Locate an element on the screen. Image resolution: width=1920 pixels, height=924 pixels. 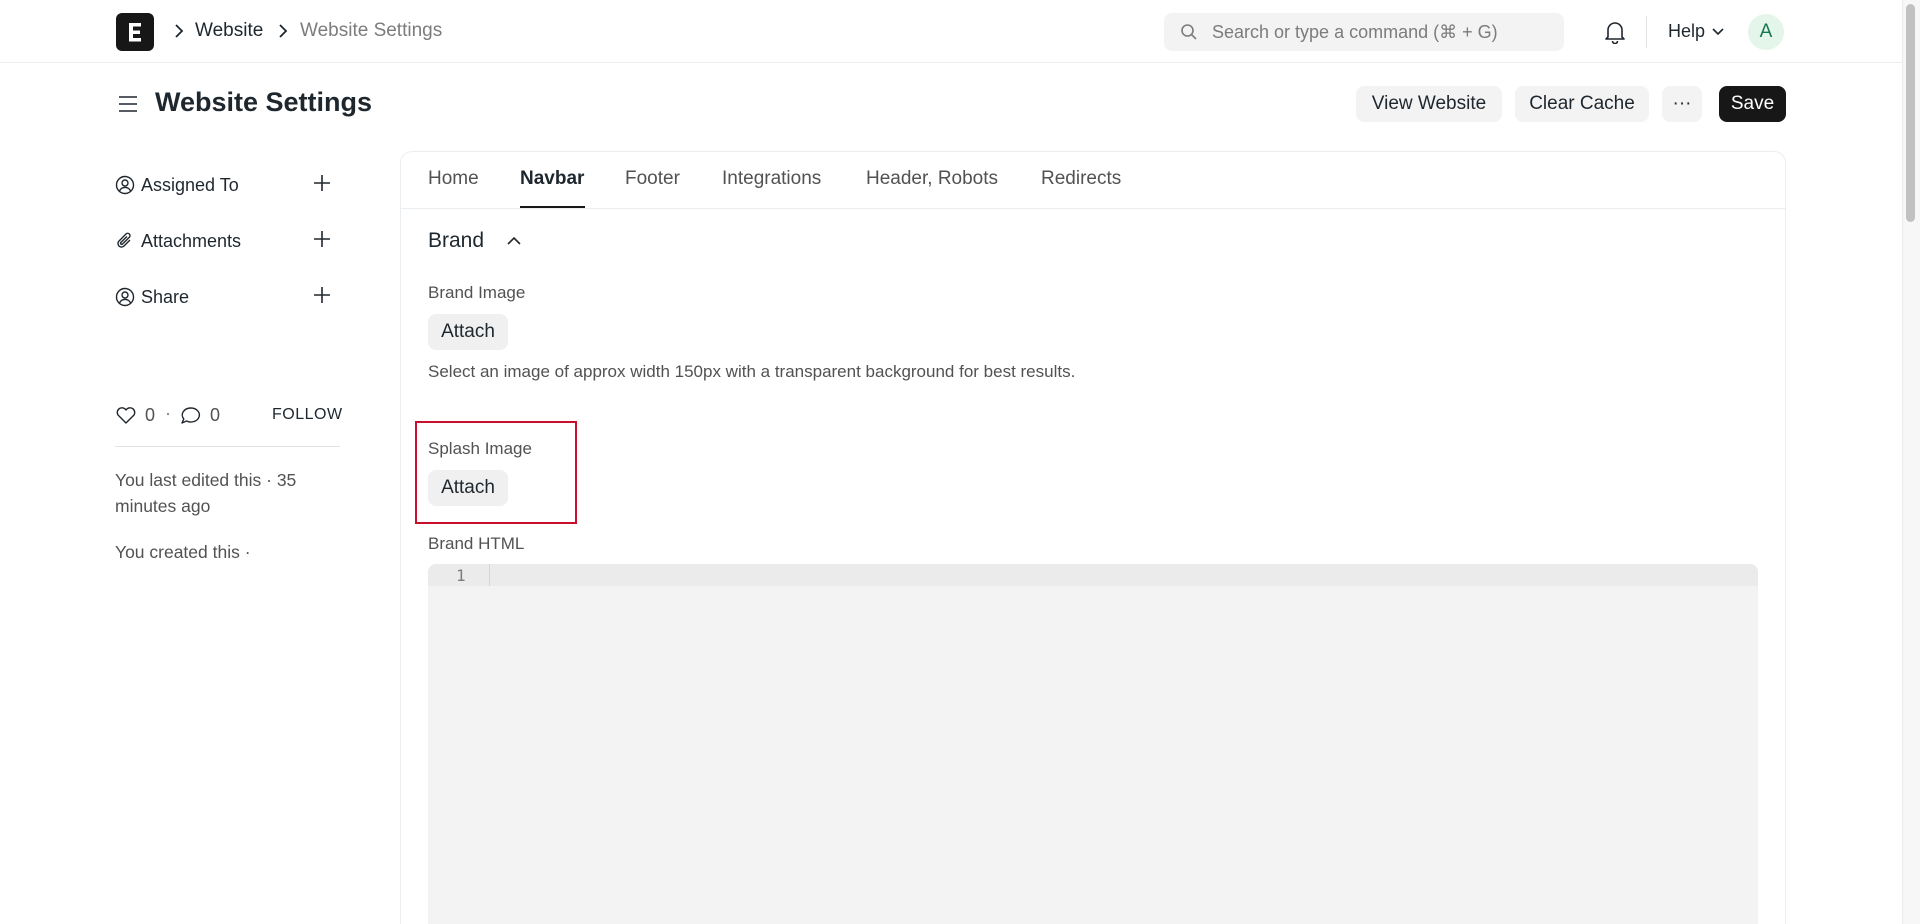
last-edited-text: You last edited this · 35 minutes ago is located at coordinates (206, 493).